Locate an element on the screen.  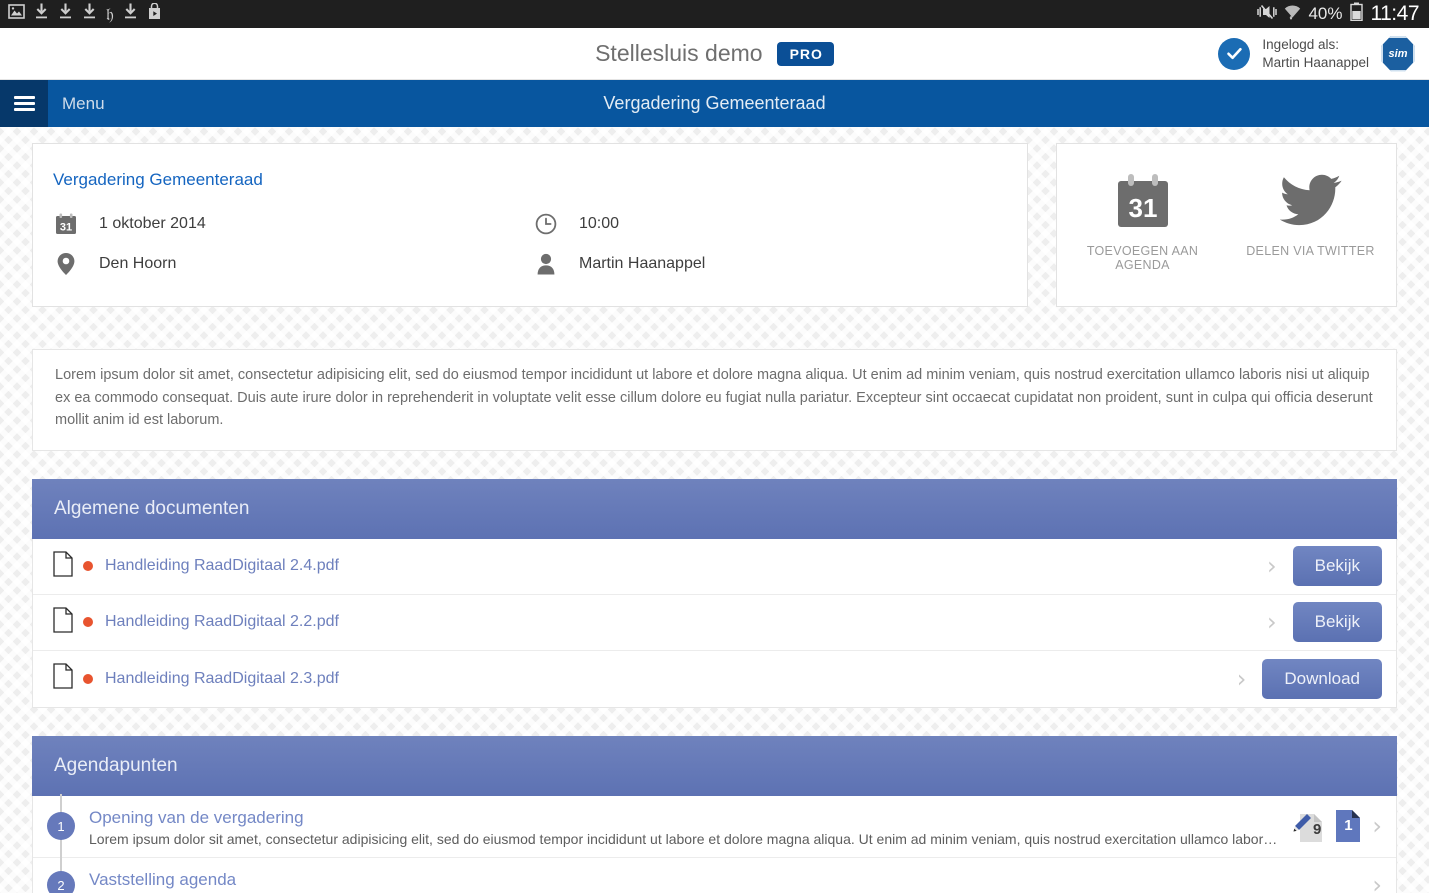
hamburger-menu-button is located at coordinates (24, 103).